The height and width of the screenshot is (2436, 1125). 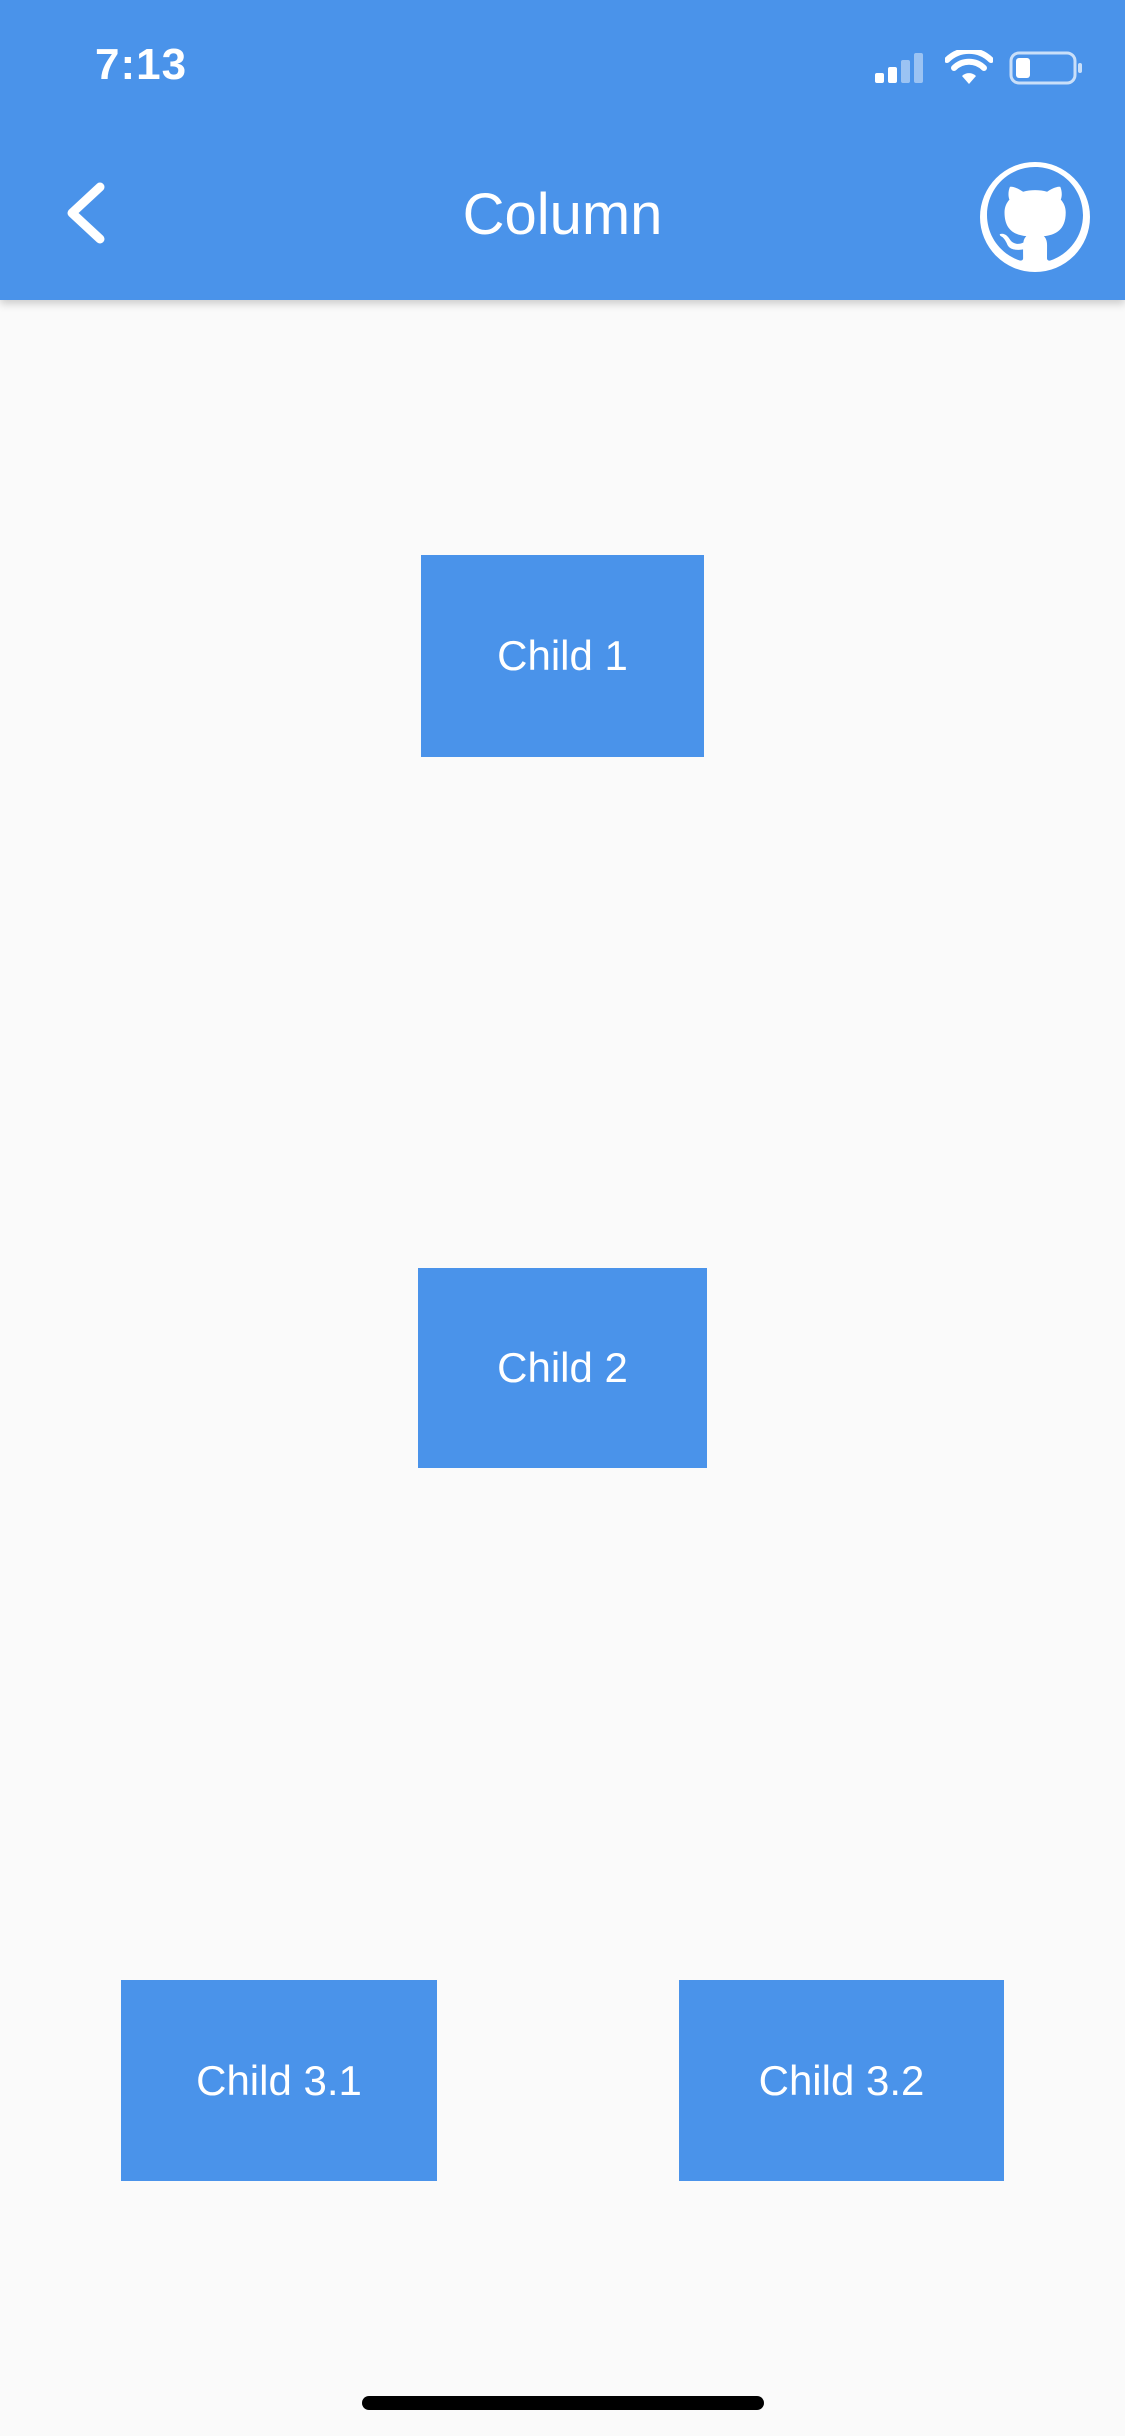 What do you see at coordinates (562, 214) in the screenshot?
I see `page-title: Column` at bounding box center [562, 214].